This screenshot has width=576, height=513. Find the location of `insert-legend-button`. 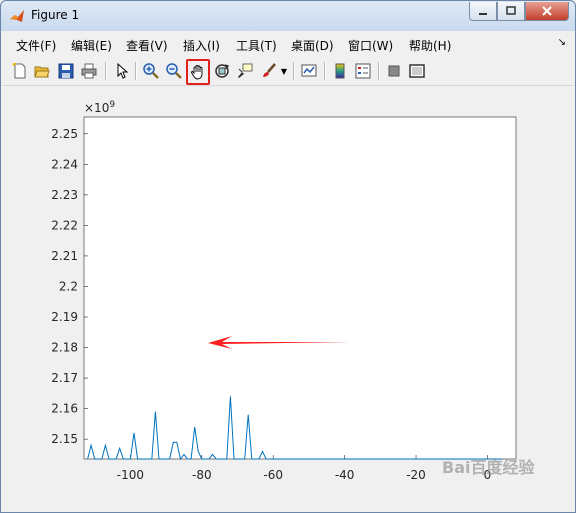

insert-legend-button is located at coordinates (363, 71).